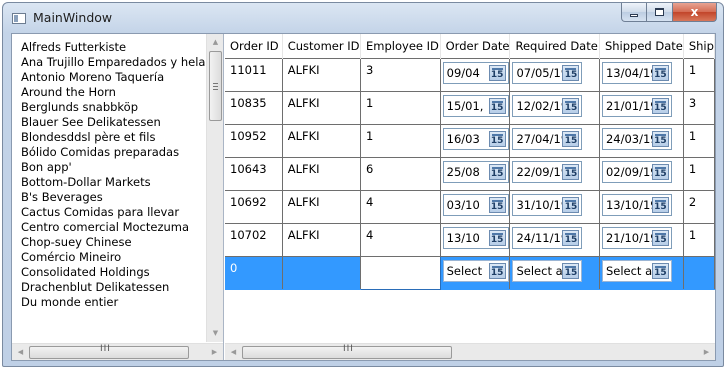  Describe the element at coordinates (254, 46) in the screenshot. I see `column-header: Order ID` at that location.